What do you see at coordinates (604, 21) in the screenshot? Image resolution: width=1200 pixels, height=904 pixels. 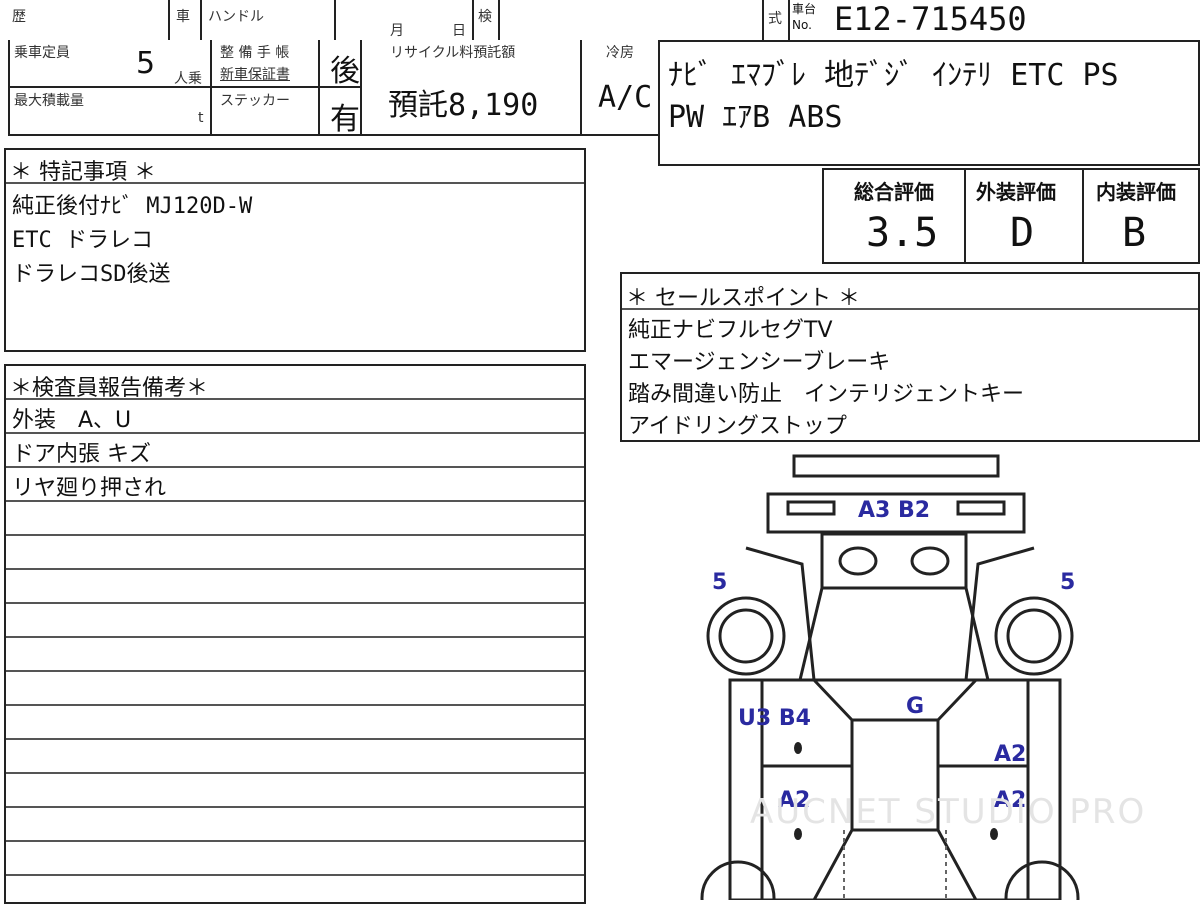 I see `header-row: 歴 車 ハンドル 月 日 検 式 車台 No. E12-715450` at bounding box center [604, 21].